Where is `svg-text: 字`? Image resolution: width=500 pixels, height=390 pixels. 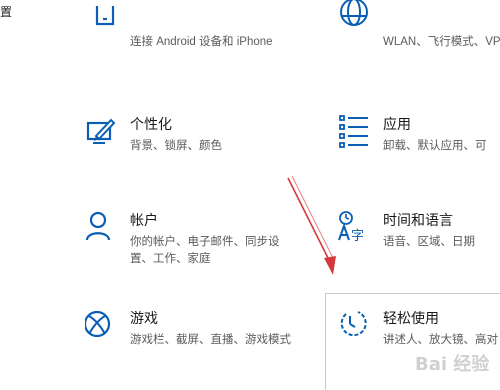 svg-text: 字 is located at coordinates (357, 236).